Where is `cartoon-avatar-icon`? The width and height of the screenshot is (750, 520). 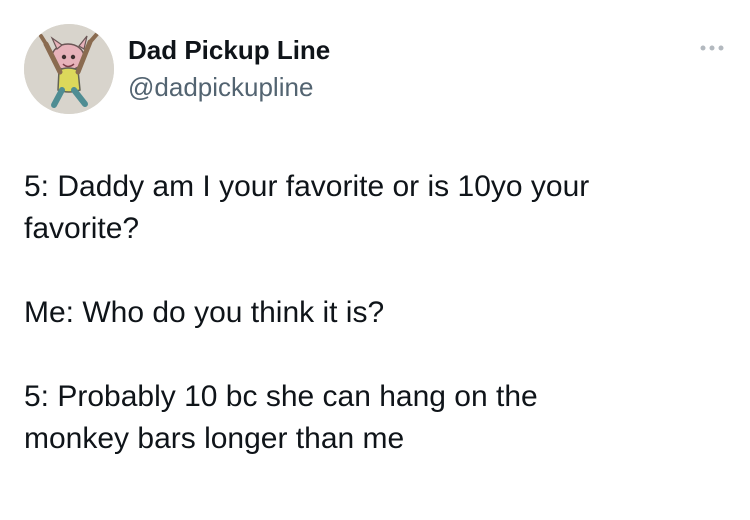 cartoon-avatar-icon is located at coordinates (69, 69).